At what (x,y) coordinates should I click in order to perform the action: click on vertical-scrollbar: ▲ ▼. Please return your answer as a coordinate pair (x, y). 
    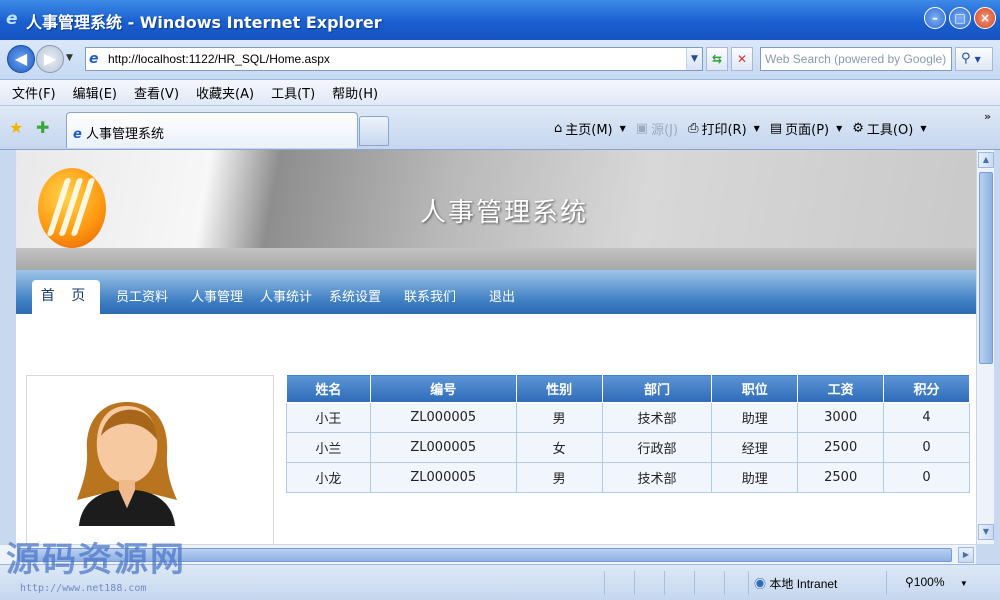
    Looking at the image, I should click on (985, 347).